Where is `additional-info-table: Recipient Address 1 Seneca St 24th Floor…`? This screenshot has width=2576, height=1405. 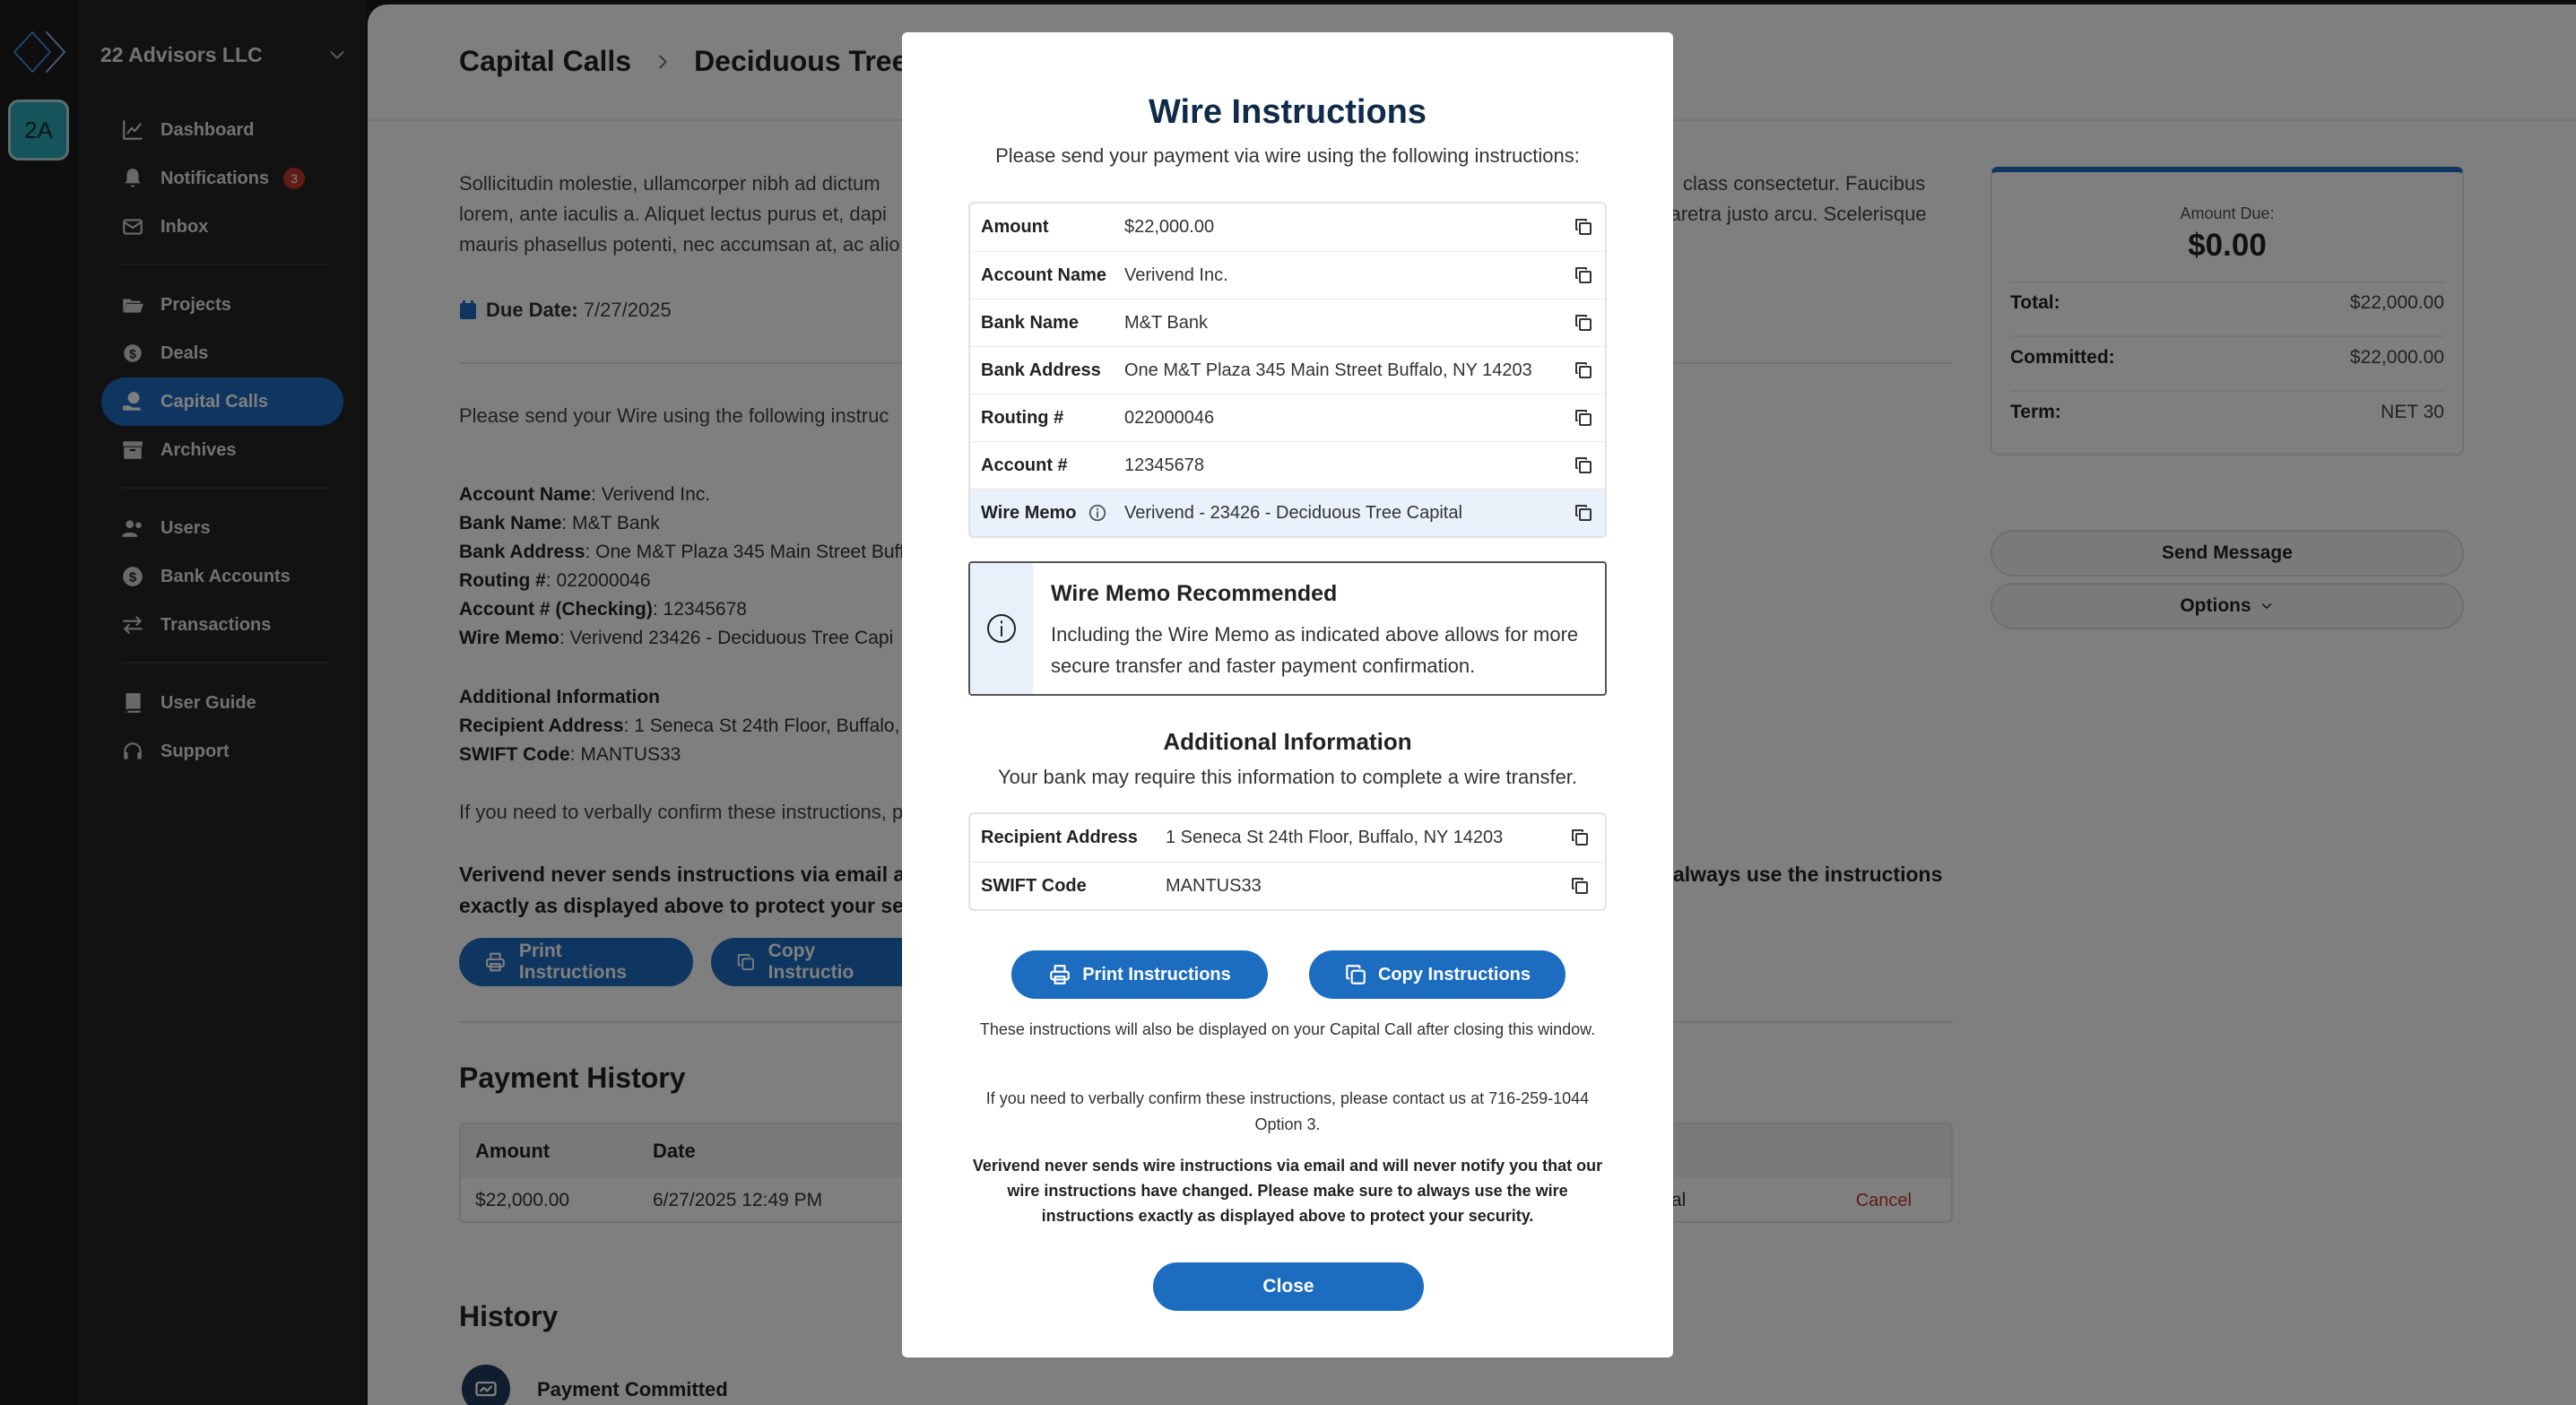 additional-info-table: Recipient Address 1 Seneca St 24th Floor… is located at coordinates (1287, 861).